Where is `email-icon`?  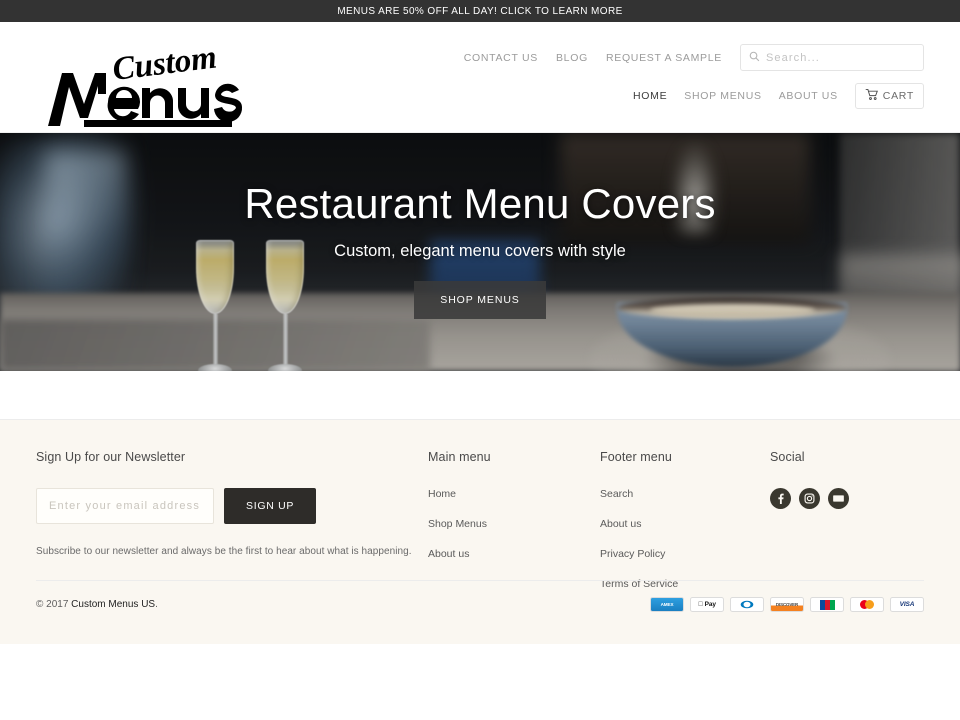 email-icon is located at coordinates (838, 498).